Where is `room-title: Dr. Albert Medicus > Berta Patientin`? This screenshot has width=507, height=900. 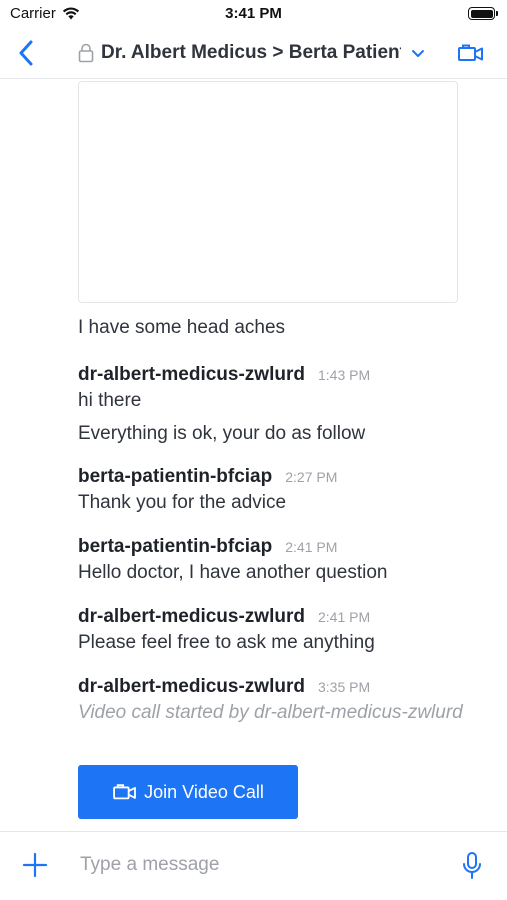 room-title: Dr. Albert Medicus > Berta Patientin is located at coordinates (251, 52).